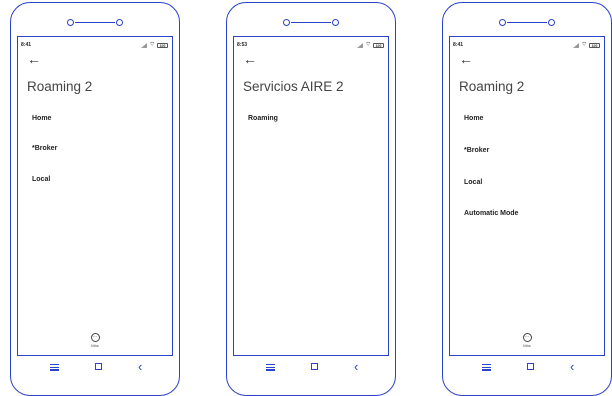 This screenshot has width=612, height=396. What do you see at coordinates (263, 118) in the screenshot?
I see `list-item-roaming: Roaming` at bounding box center [263, 118].